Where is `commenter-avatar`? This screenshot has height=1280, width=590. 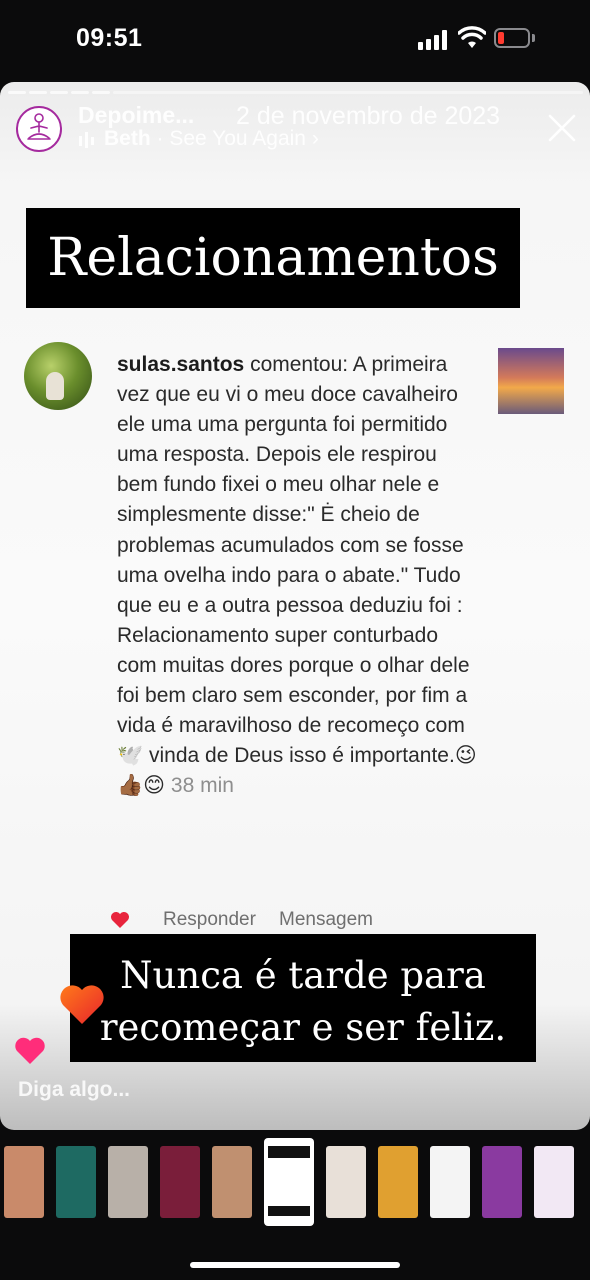
commenter-avatar is located at coordinates (58, 376).